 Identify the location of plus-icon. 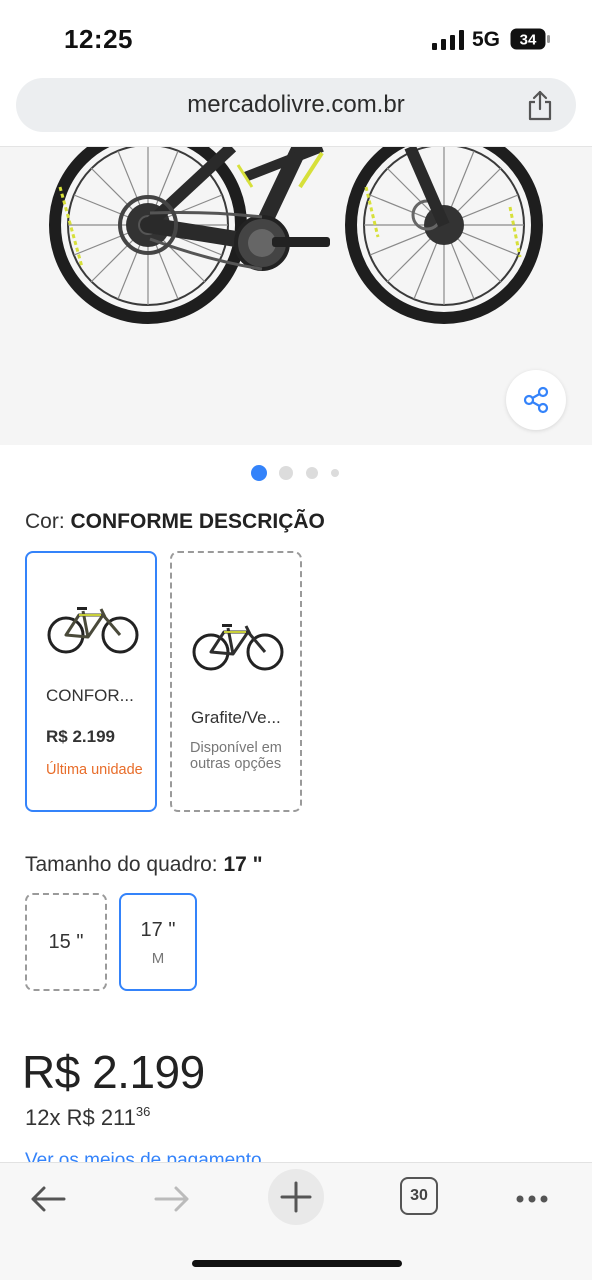
(296, 1197).